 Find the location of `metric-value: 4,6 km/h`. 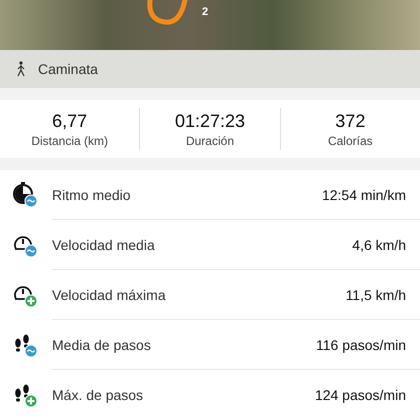

metric-value: 4,6 km/h is located at coordinates (379, 244).